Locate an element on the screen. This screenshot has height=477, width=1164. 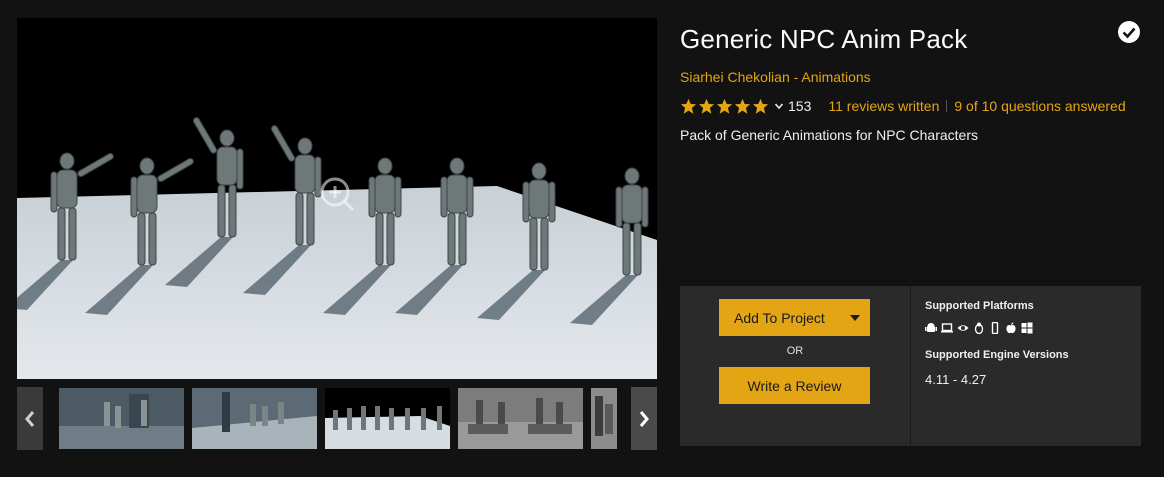
add-to-project-button: Add To Project is located at coordinates (794, 317).